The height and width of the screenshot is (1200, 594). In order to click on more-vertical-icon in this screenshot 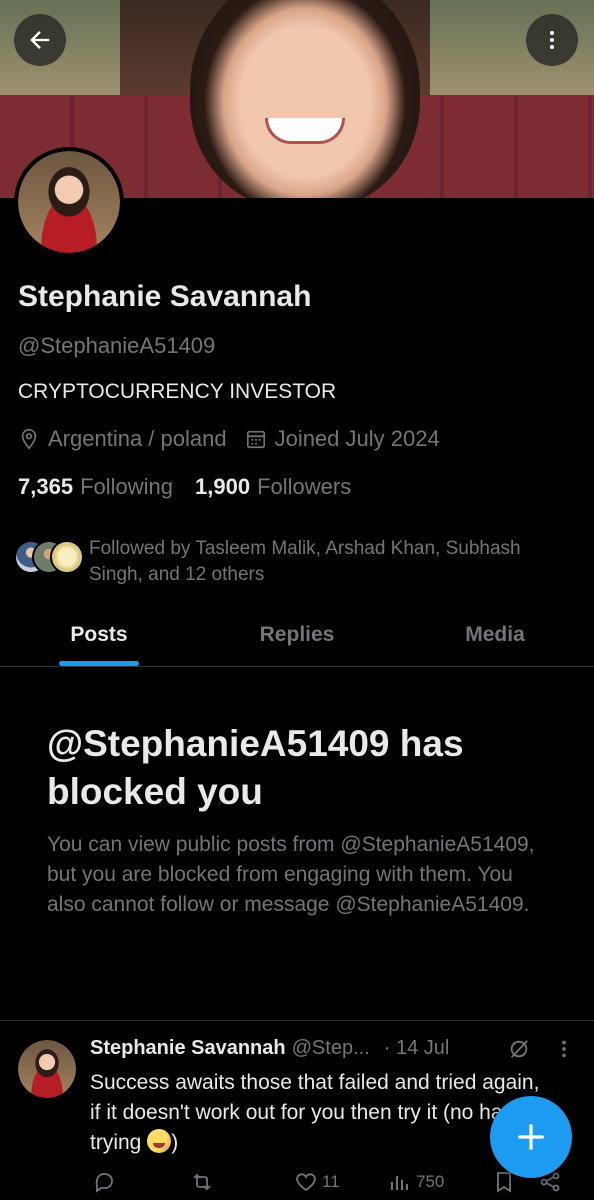, I will do `click(552, 40)`.